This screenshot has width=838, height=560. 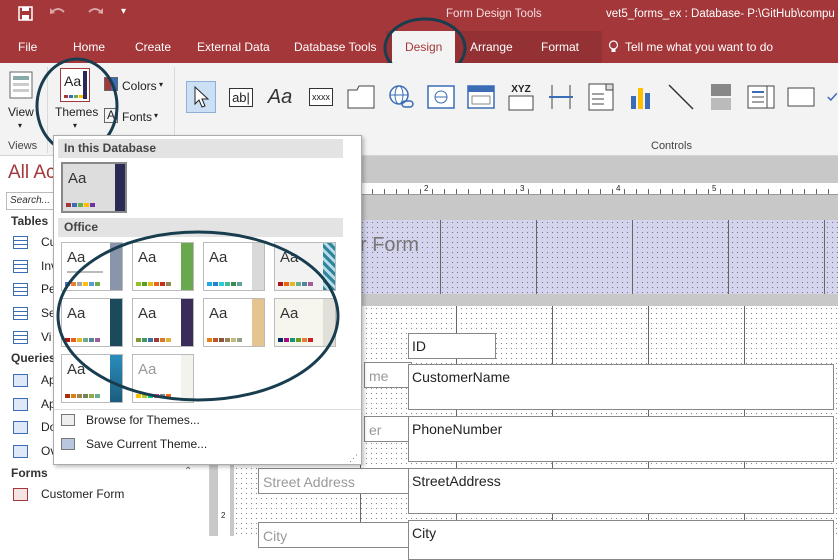 What do you see at coordinates (561, 97) in the screenshot?
I see `page-break-icon` at bounding box center [561, 97].